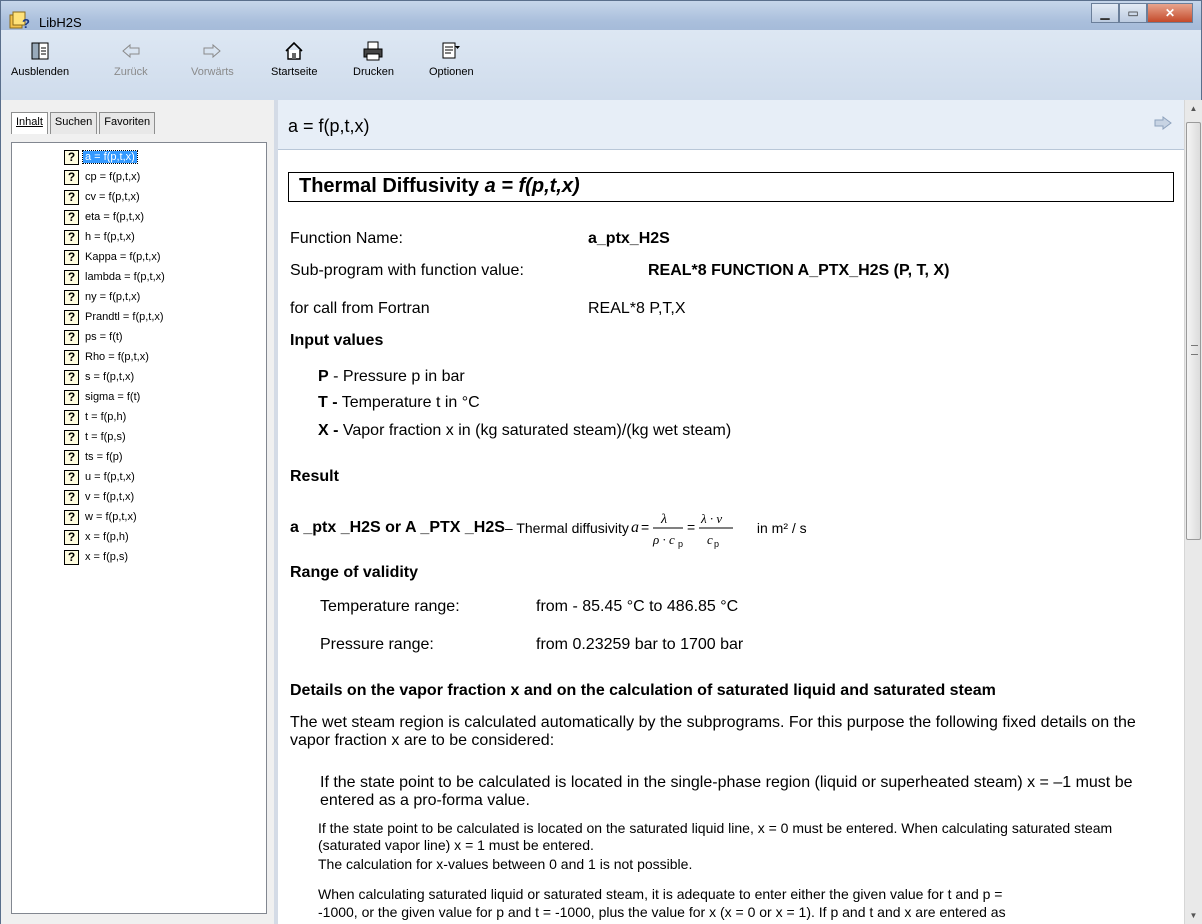 The image size is (1202, 924). I want to click on result-heading: Result, so click(314, 476).